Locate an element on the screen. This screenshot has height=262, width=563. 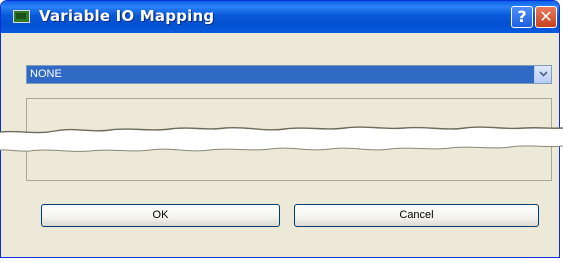
mapping-dropdown-value: NONE is located at coordinates (46, 74).